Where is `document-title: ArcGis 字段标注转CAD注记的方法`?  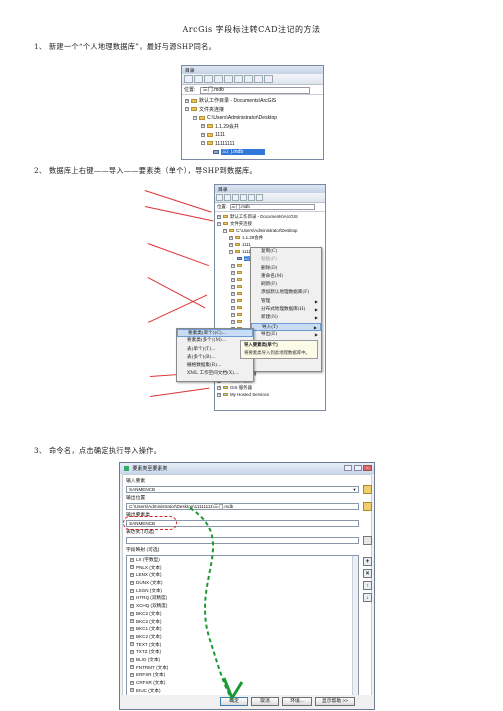
document-title: ArcGis 字段标注转CAD注记的方法 is located at coordinates (251, 29).